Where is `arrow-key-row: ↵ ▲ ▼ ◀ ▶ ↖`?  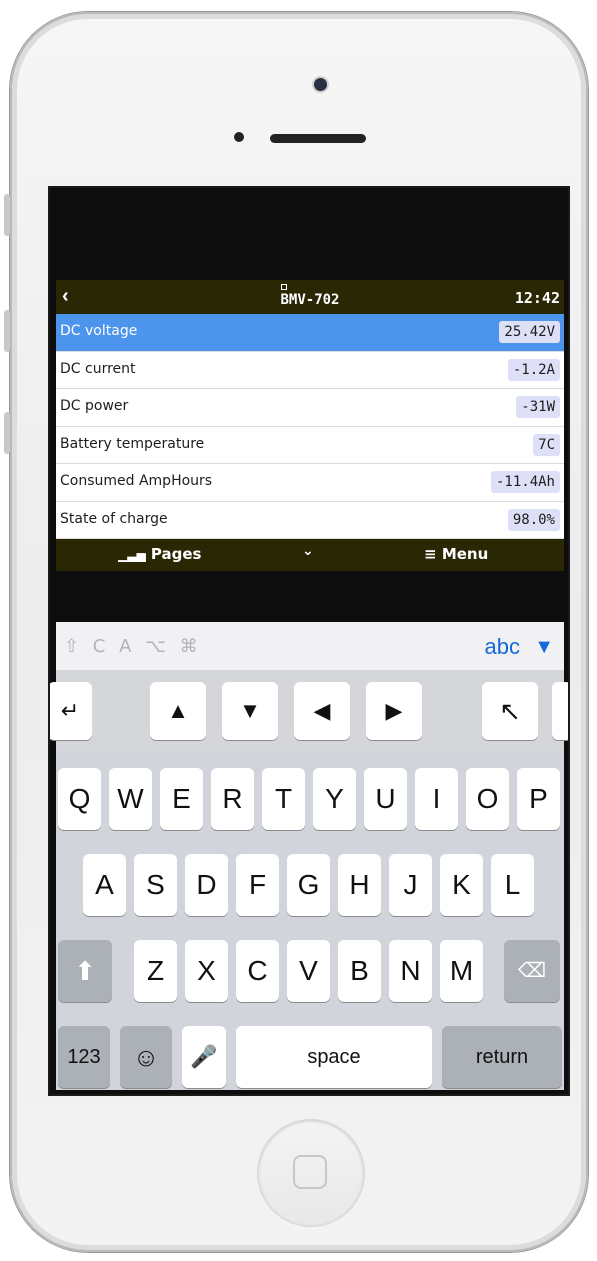
arrow-key-row: ↵ ▲ ▼ ◀ ▶ ↖ is located at coordinates (309, 710).